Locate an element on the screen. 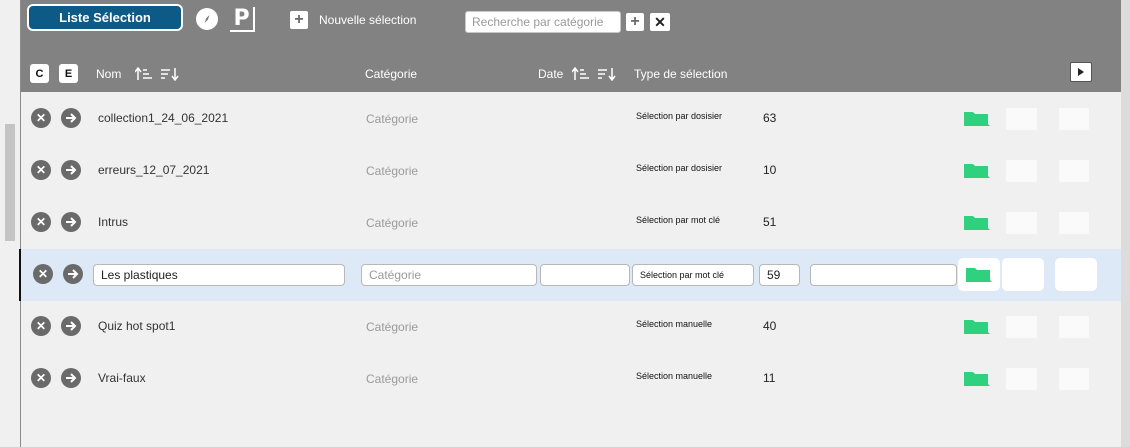 The width and height of the screenshot is (1130, 447). sort-name-icon is located at coordinates (158, 74).